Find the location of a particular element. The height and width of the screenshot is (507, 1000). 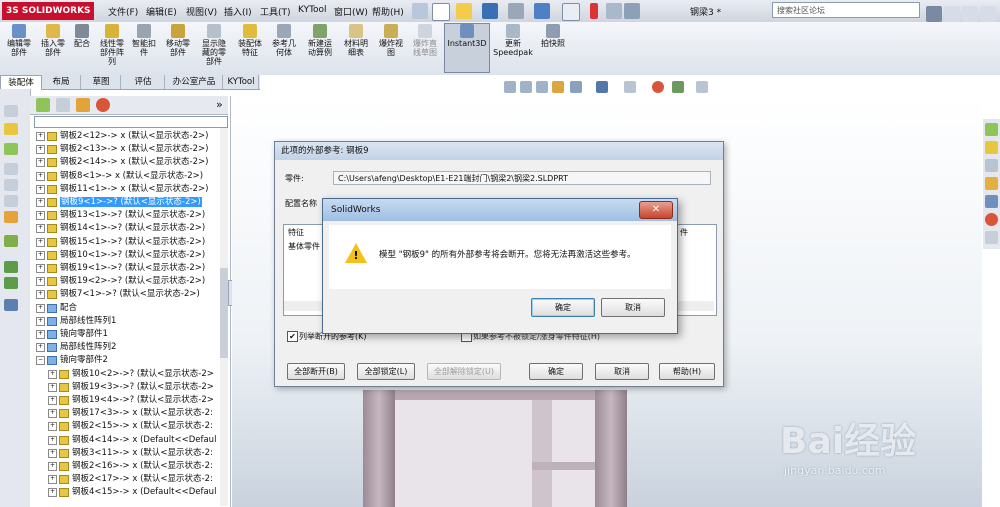

display-manager-tab-icon is located at coordinates (103, 105).